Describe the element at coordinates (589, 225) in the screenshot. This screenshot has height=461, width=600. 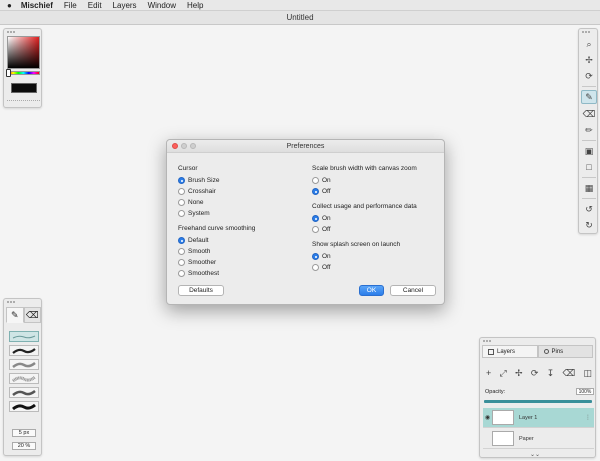
I see `redo-icon: ↻` at that location.